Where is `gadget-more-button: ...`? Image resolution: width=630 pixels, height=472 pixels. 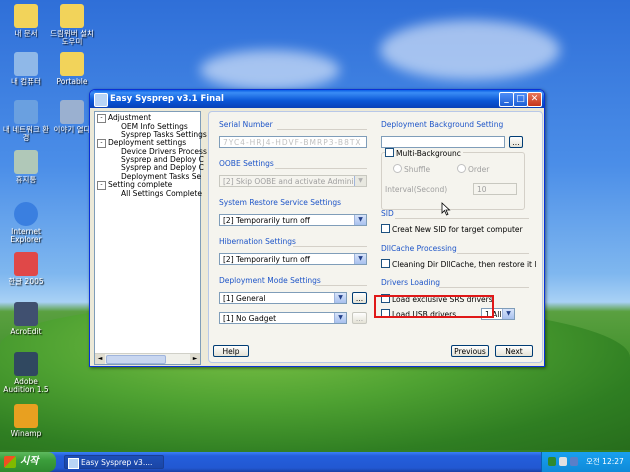 gadget-more-button: ... is located at coordinates (359, 318).